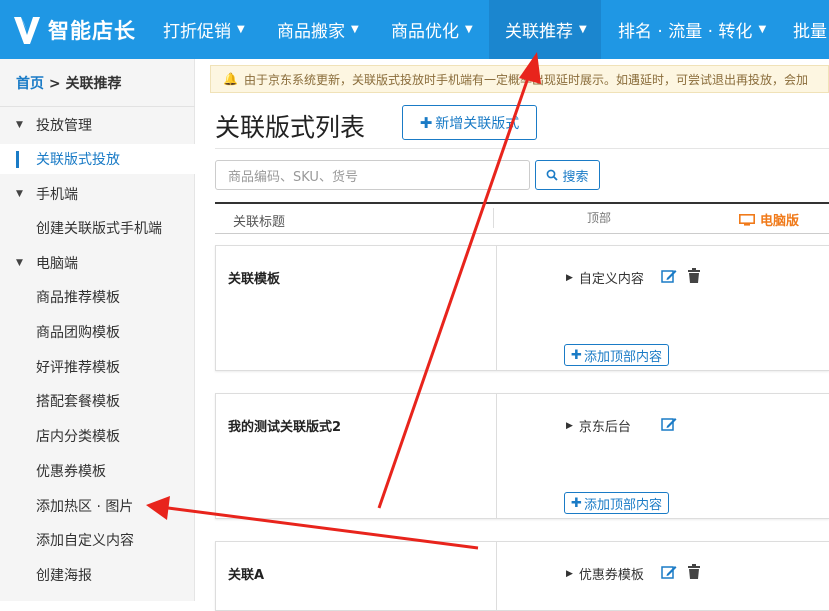 This screenshot has height=611, width=829. Describe the element at coordinates (78, 402) in the screenshot. I see `sidebar-item-label: 搭配套餐模板` at that location.